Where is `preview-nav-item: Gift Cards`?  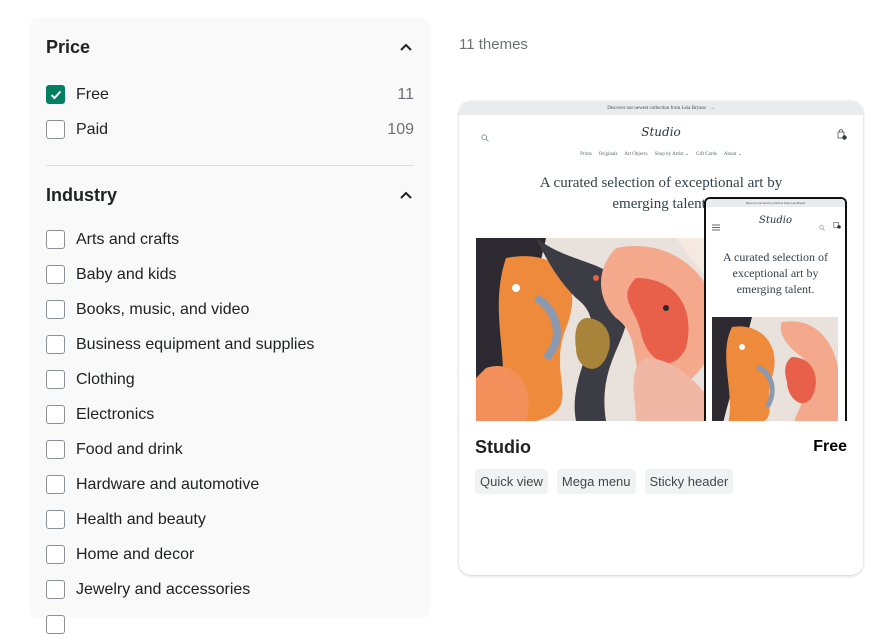 preview-nav-item: Gift Cards is located at coordinates (706, 154).